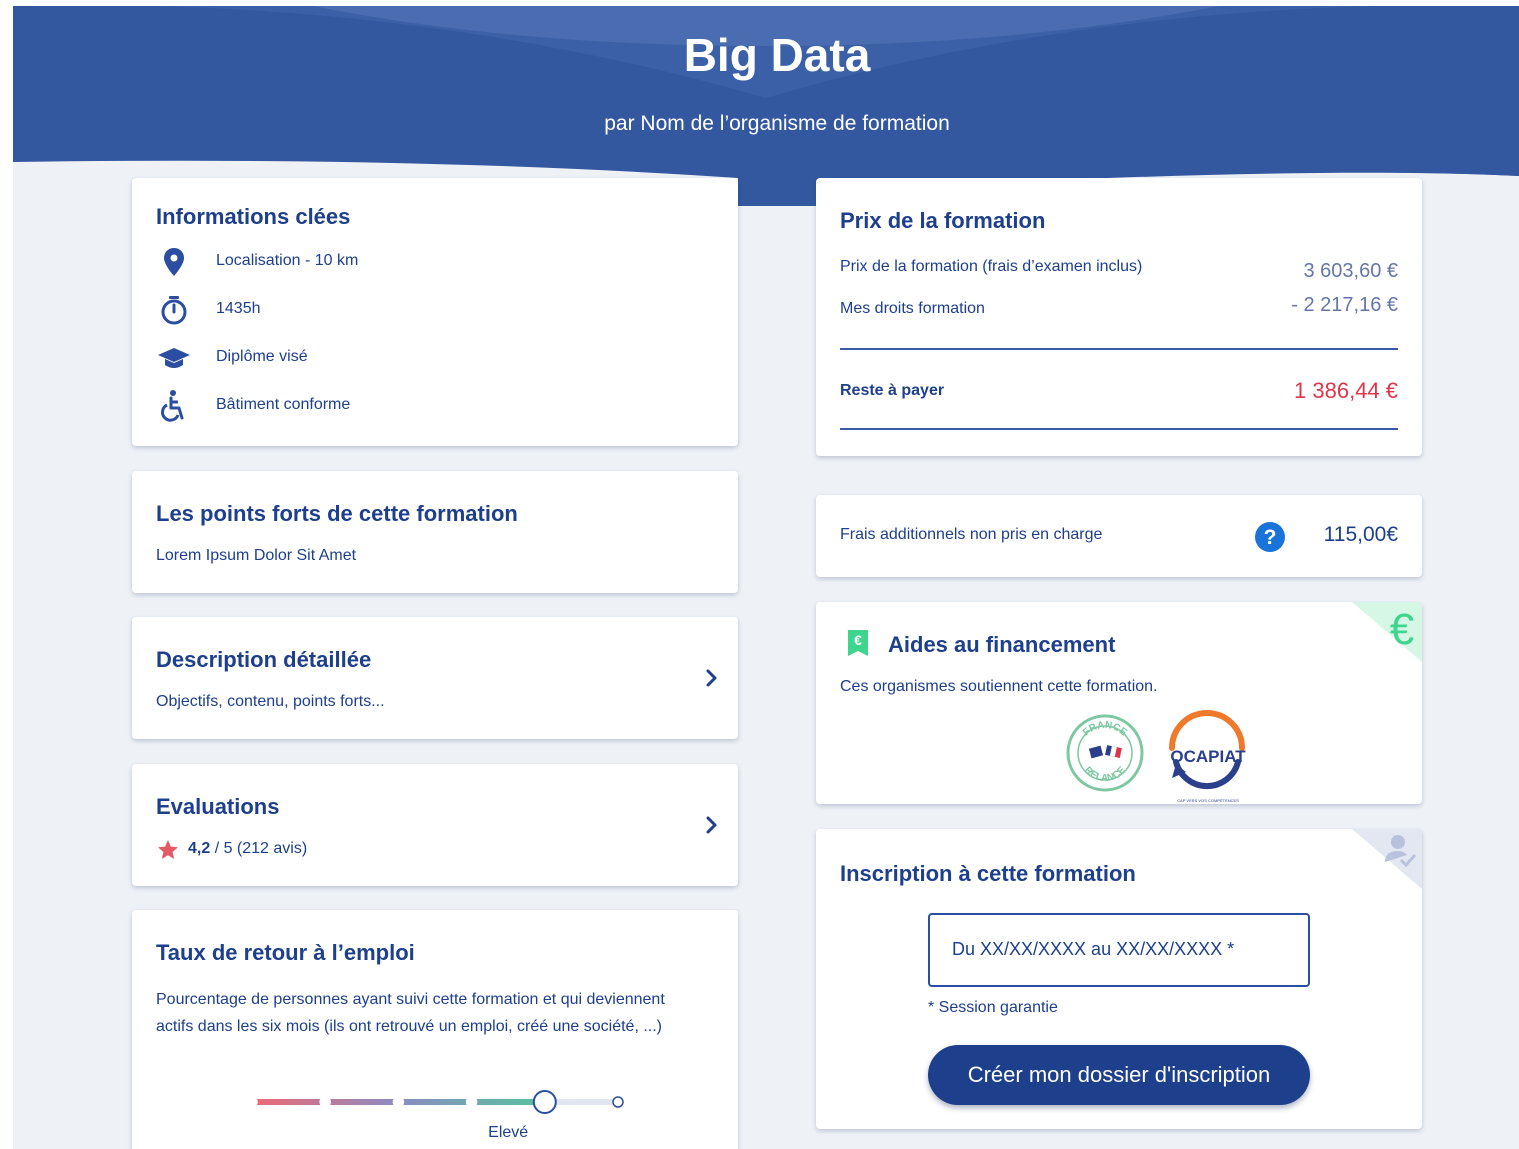  What do you see at coordinates (426, 310) in the screenshot?
I see `info-row-duration: 1435h` at bounding box center [426, 310].